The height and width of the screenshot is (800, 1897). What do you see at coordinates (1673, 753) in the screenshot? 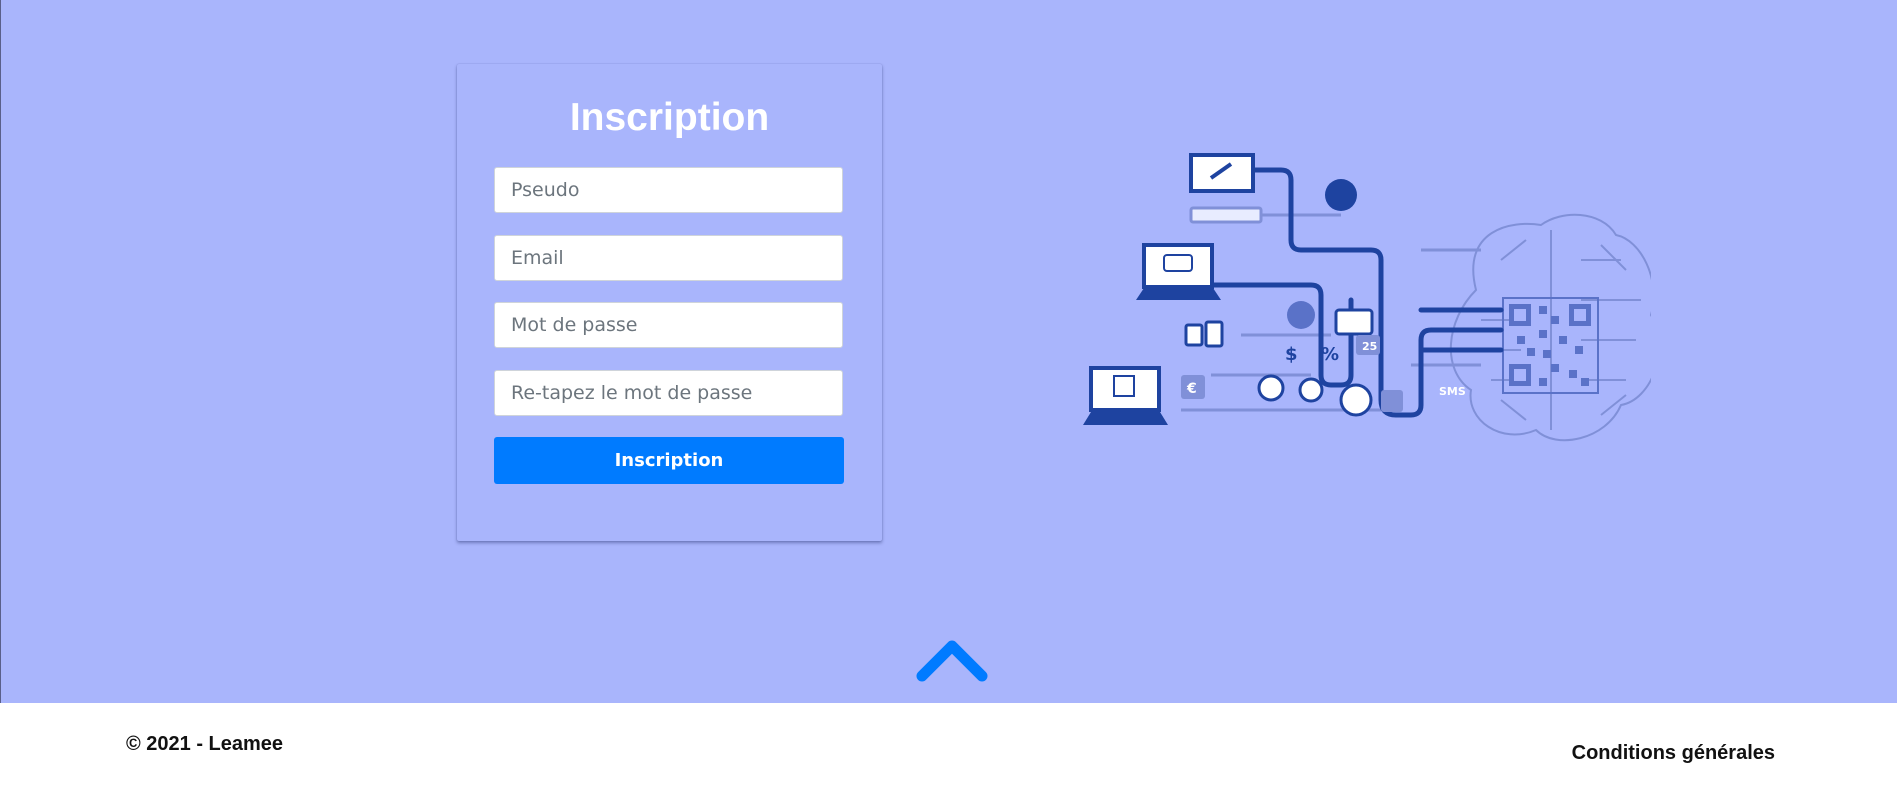
I see `terms-link: Conditions générales` at bounding box center [1673, 753].